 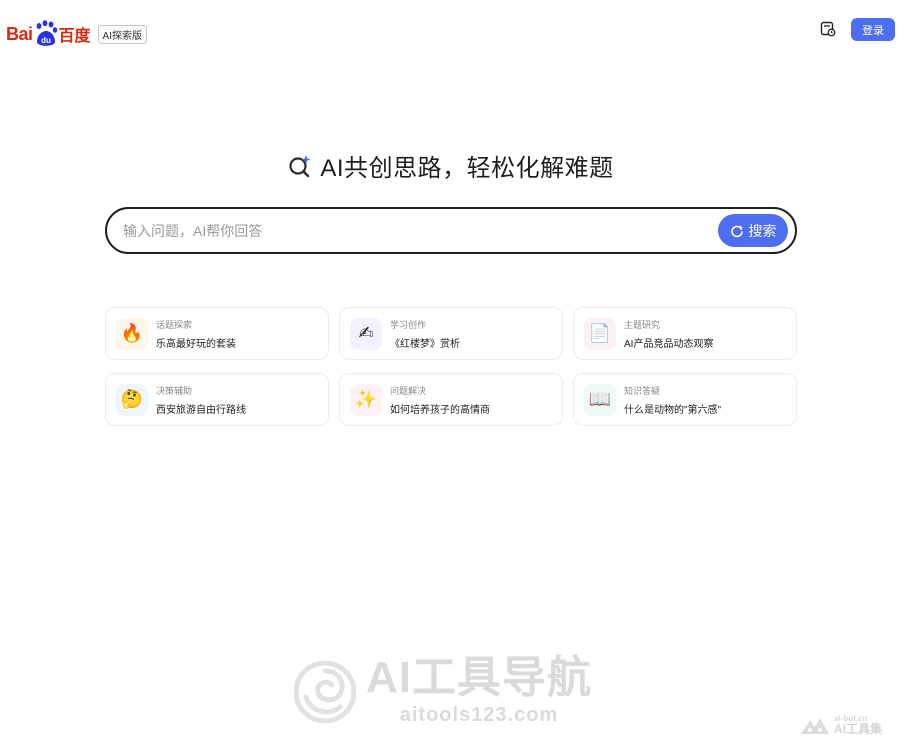 What do you see at coordinates (440, 410) in the screenshot?
I see `card-question: 如何培养孩子的高情商` at bounding box center [440, 410].